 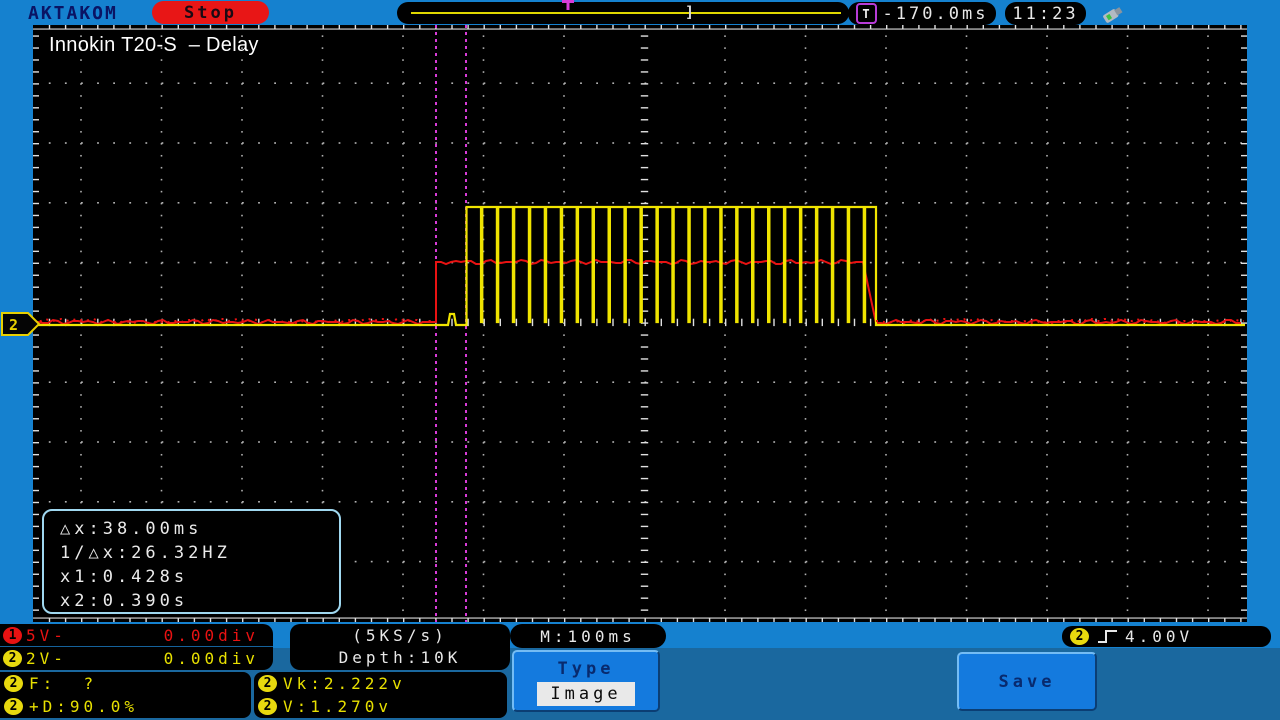 What do you see at coordinates (1113, 15) in the screenshot?
I see `usb-icon` at bounding box center [1113, 15].